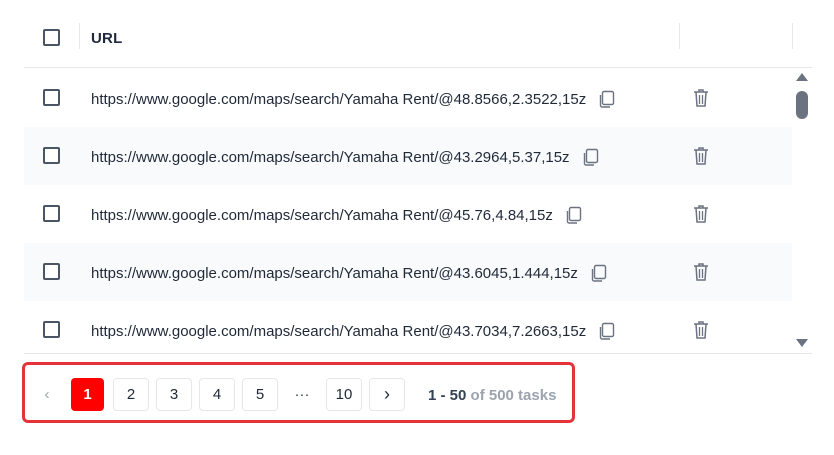  Describe the element at coordinates (802, 343) in the screenshot. I see `scroll-down-icon` at that location.